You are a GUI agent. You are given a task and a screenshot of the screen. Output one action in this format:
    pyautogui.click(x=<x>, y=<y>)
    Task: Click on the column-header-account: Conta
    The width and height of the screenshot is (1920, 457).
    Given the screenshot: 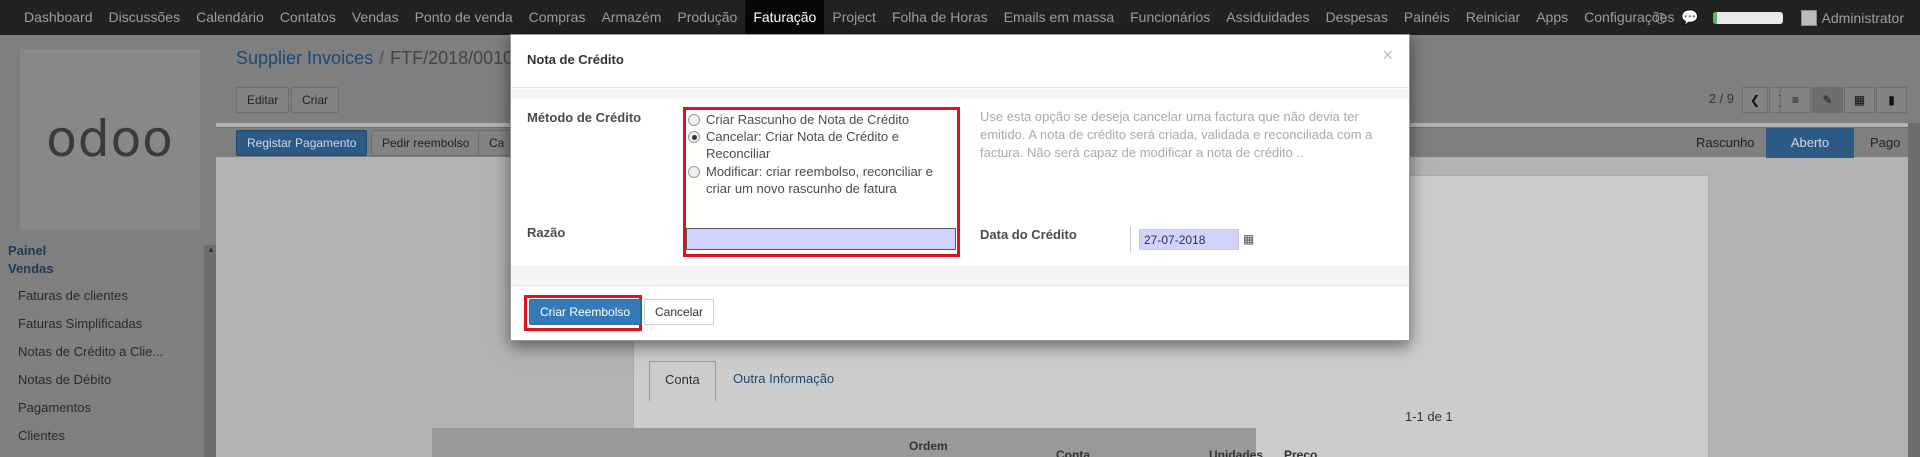 What is the action you would take?
    pyautogui.click(x=1073, y=452)
    